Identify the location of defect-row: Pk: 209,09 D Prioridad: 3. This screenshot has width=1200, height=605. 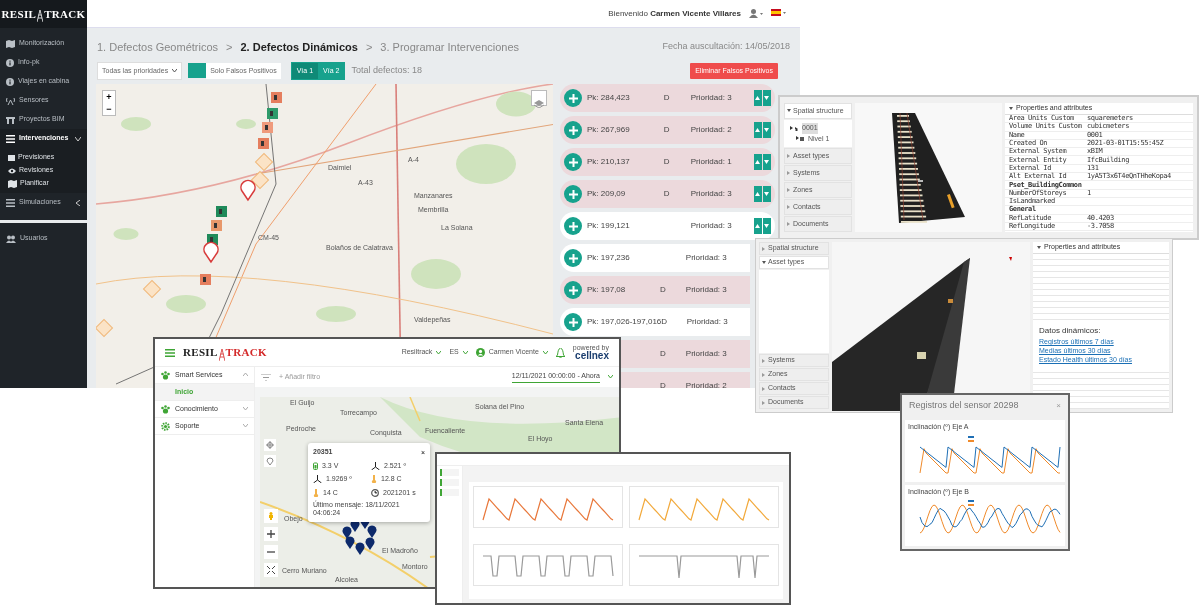
(667, 194).